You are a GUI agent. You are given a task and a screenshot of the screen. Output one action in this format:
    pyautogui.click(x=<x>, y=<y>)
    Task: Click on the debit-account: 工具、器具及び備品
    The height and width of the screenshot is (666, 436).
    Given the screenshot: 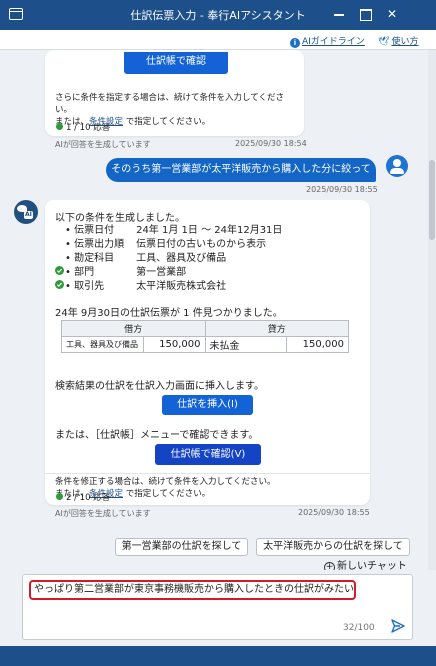 What is the action you would take?
    pyautogui.click(x=102, y=344)
    